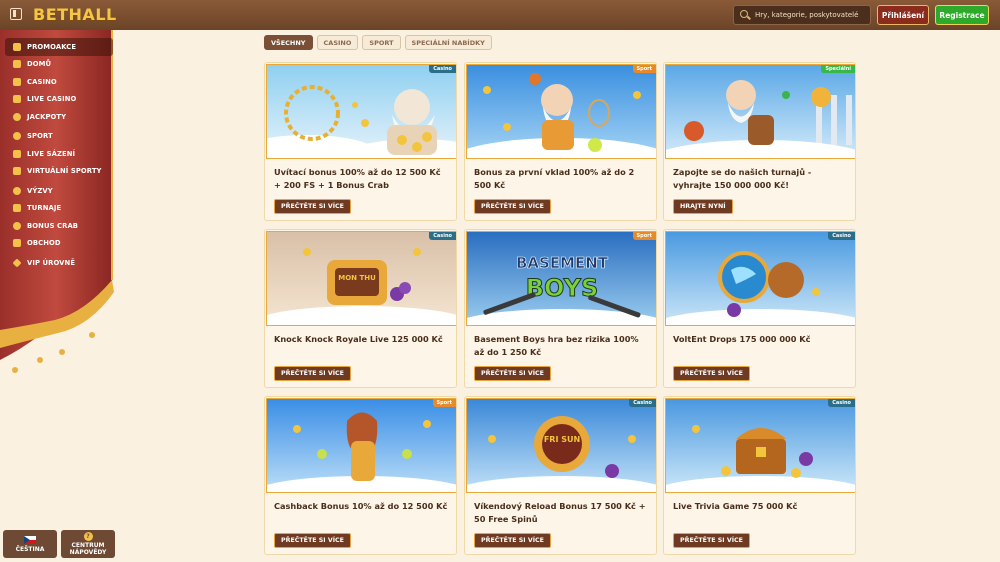 The width and height of the screenshot is (1000, 562). I want to click on logo: BETHALL, so click(75, 14).